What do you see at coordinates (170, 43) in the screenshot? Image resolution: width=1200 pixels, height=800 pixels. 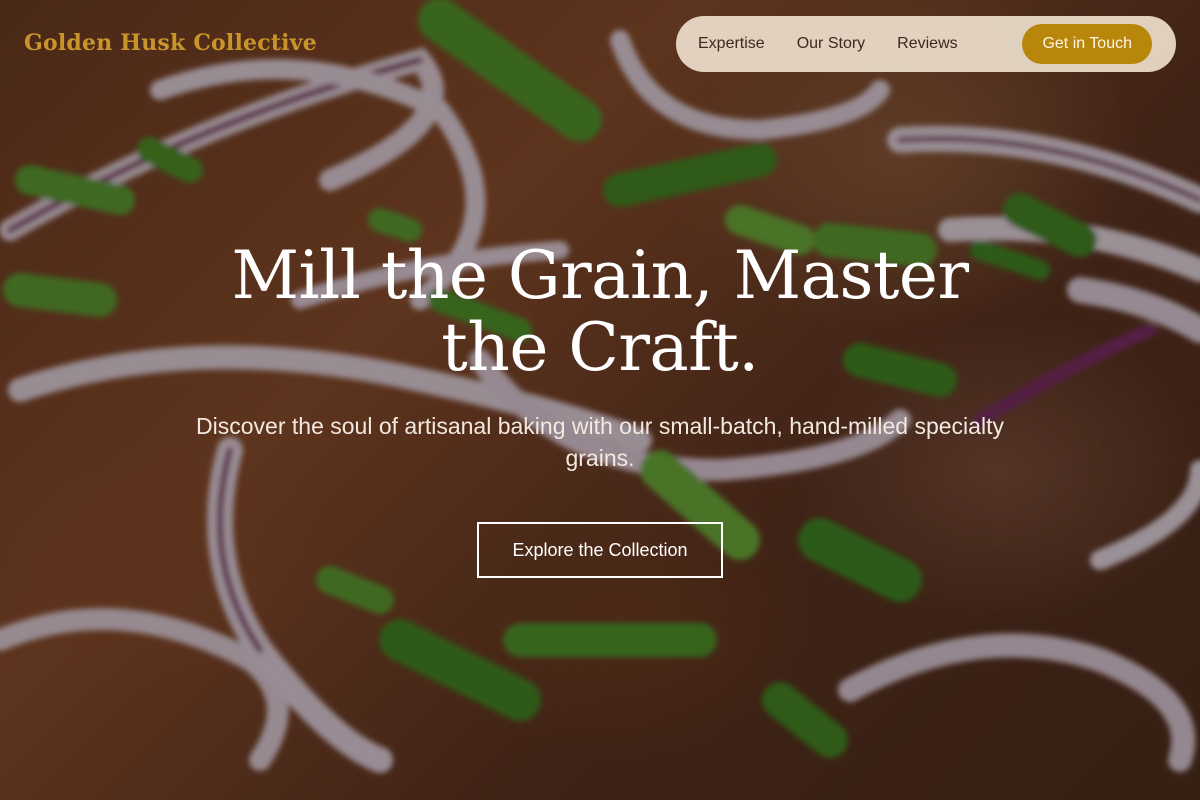 I see `brand-logo: Golden Husk Collective` at bounding box center [170, 43].